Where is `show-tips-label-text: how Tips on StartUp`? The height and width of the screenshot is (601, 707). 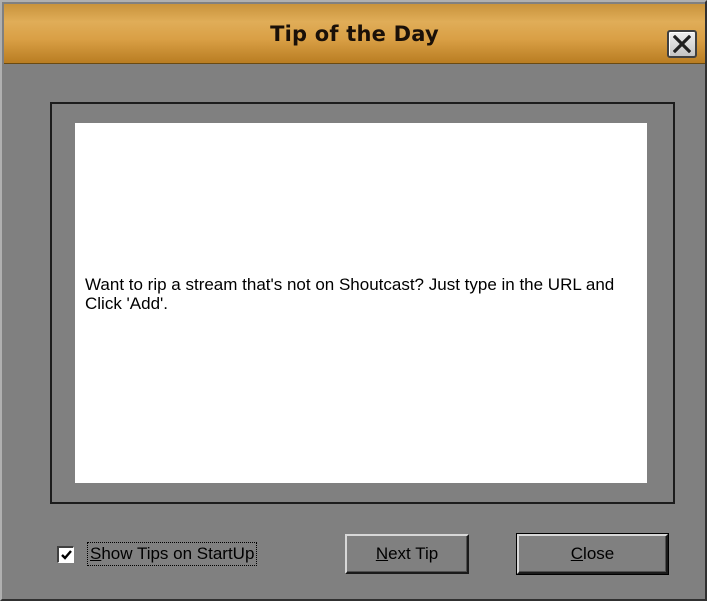 show-tips-label-text: how Tips on StartUp is located at coordinates (178, 553).